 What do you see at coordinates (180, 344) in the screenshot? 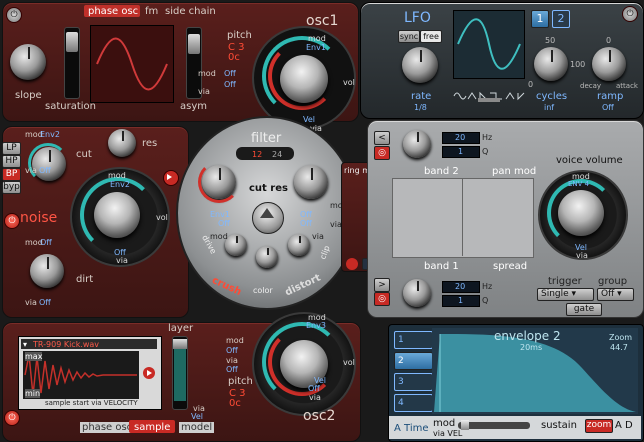
I see `osc2-layer-slider-handle` at bounding box center [180, 344].